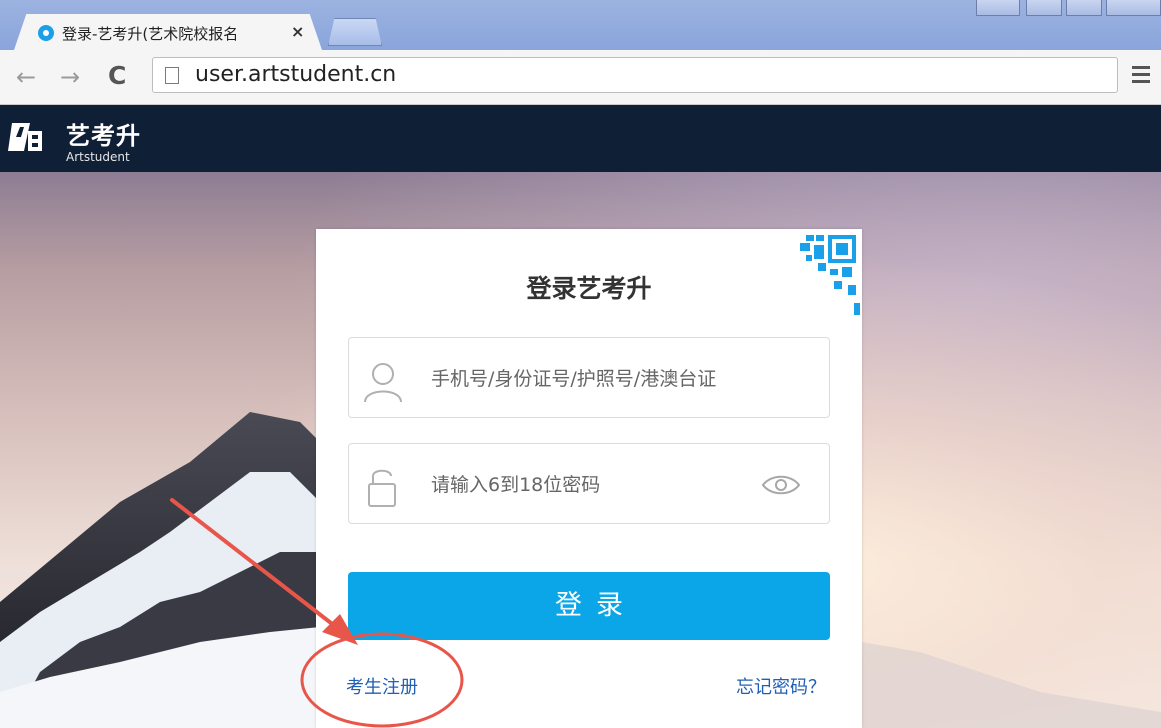 The height and width of the screenshot is (728, 1161). What do you see at coordinates (1141, 76) in the screenshot?
I see `menu-icon` at bounding box center [1141, 76].